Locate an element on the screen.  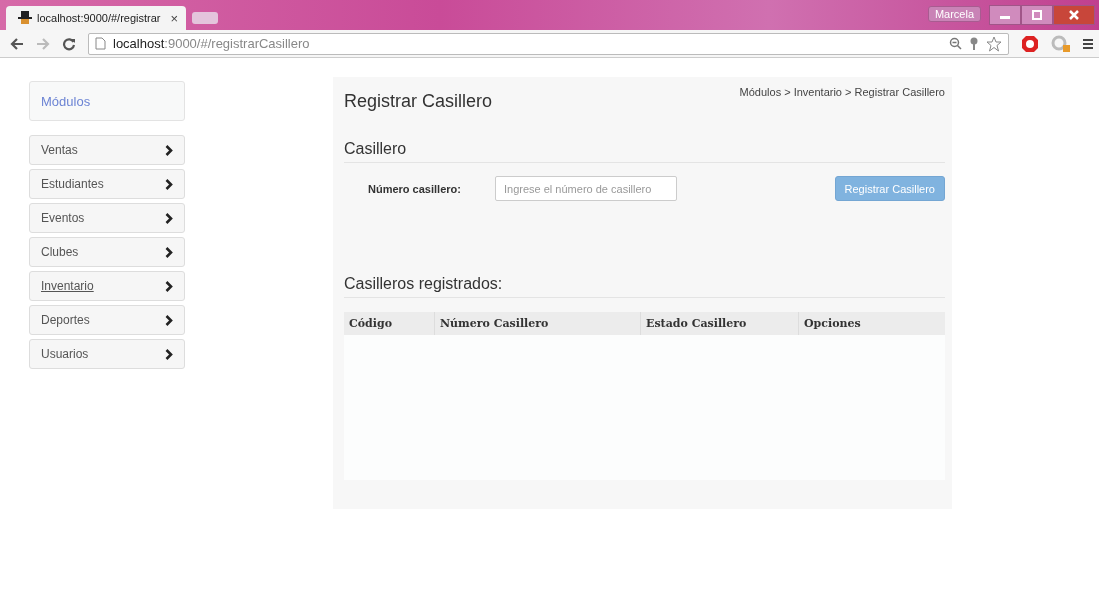
page-icon is located at coordinates (100, 43).